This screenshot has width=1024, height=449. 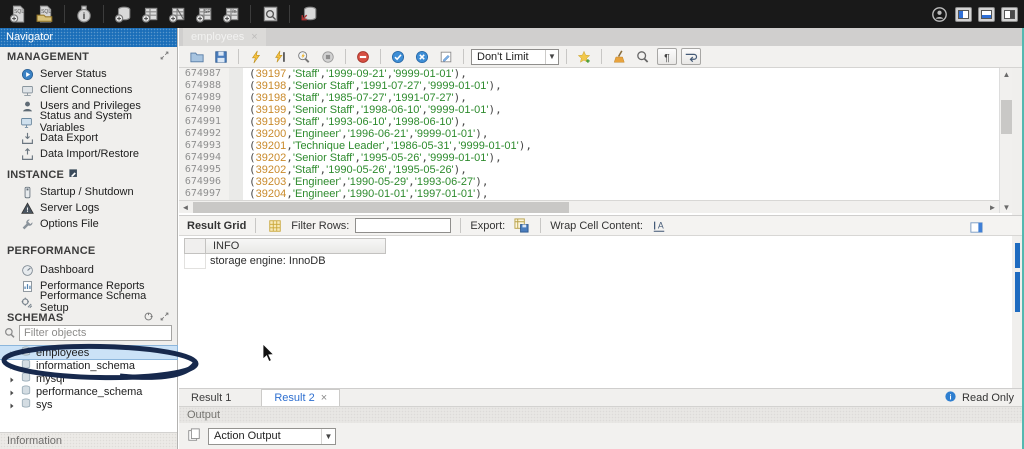 I want to click on create-function-icon: fn, so click(x=231, y=14).